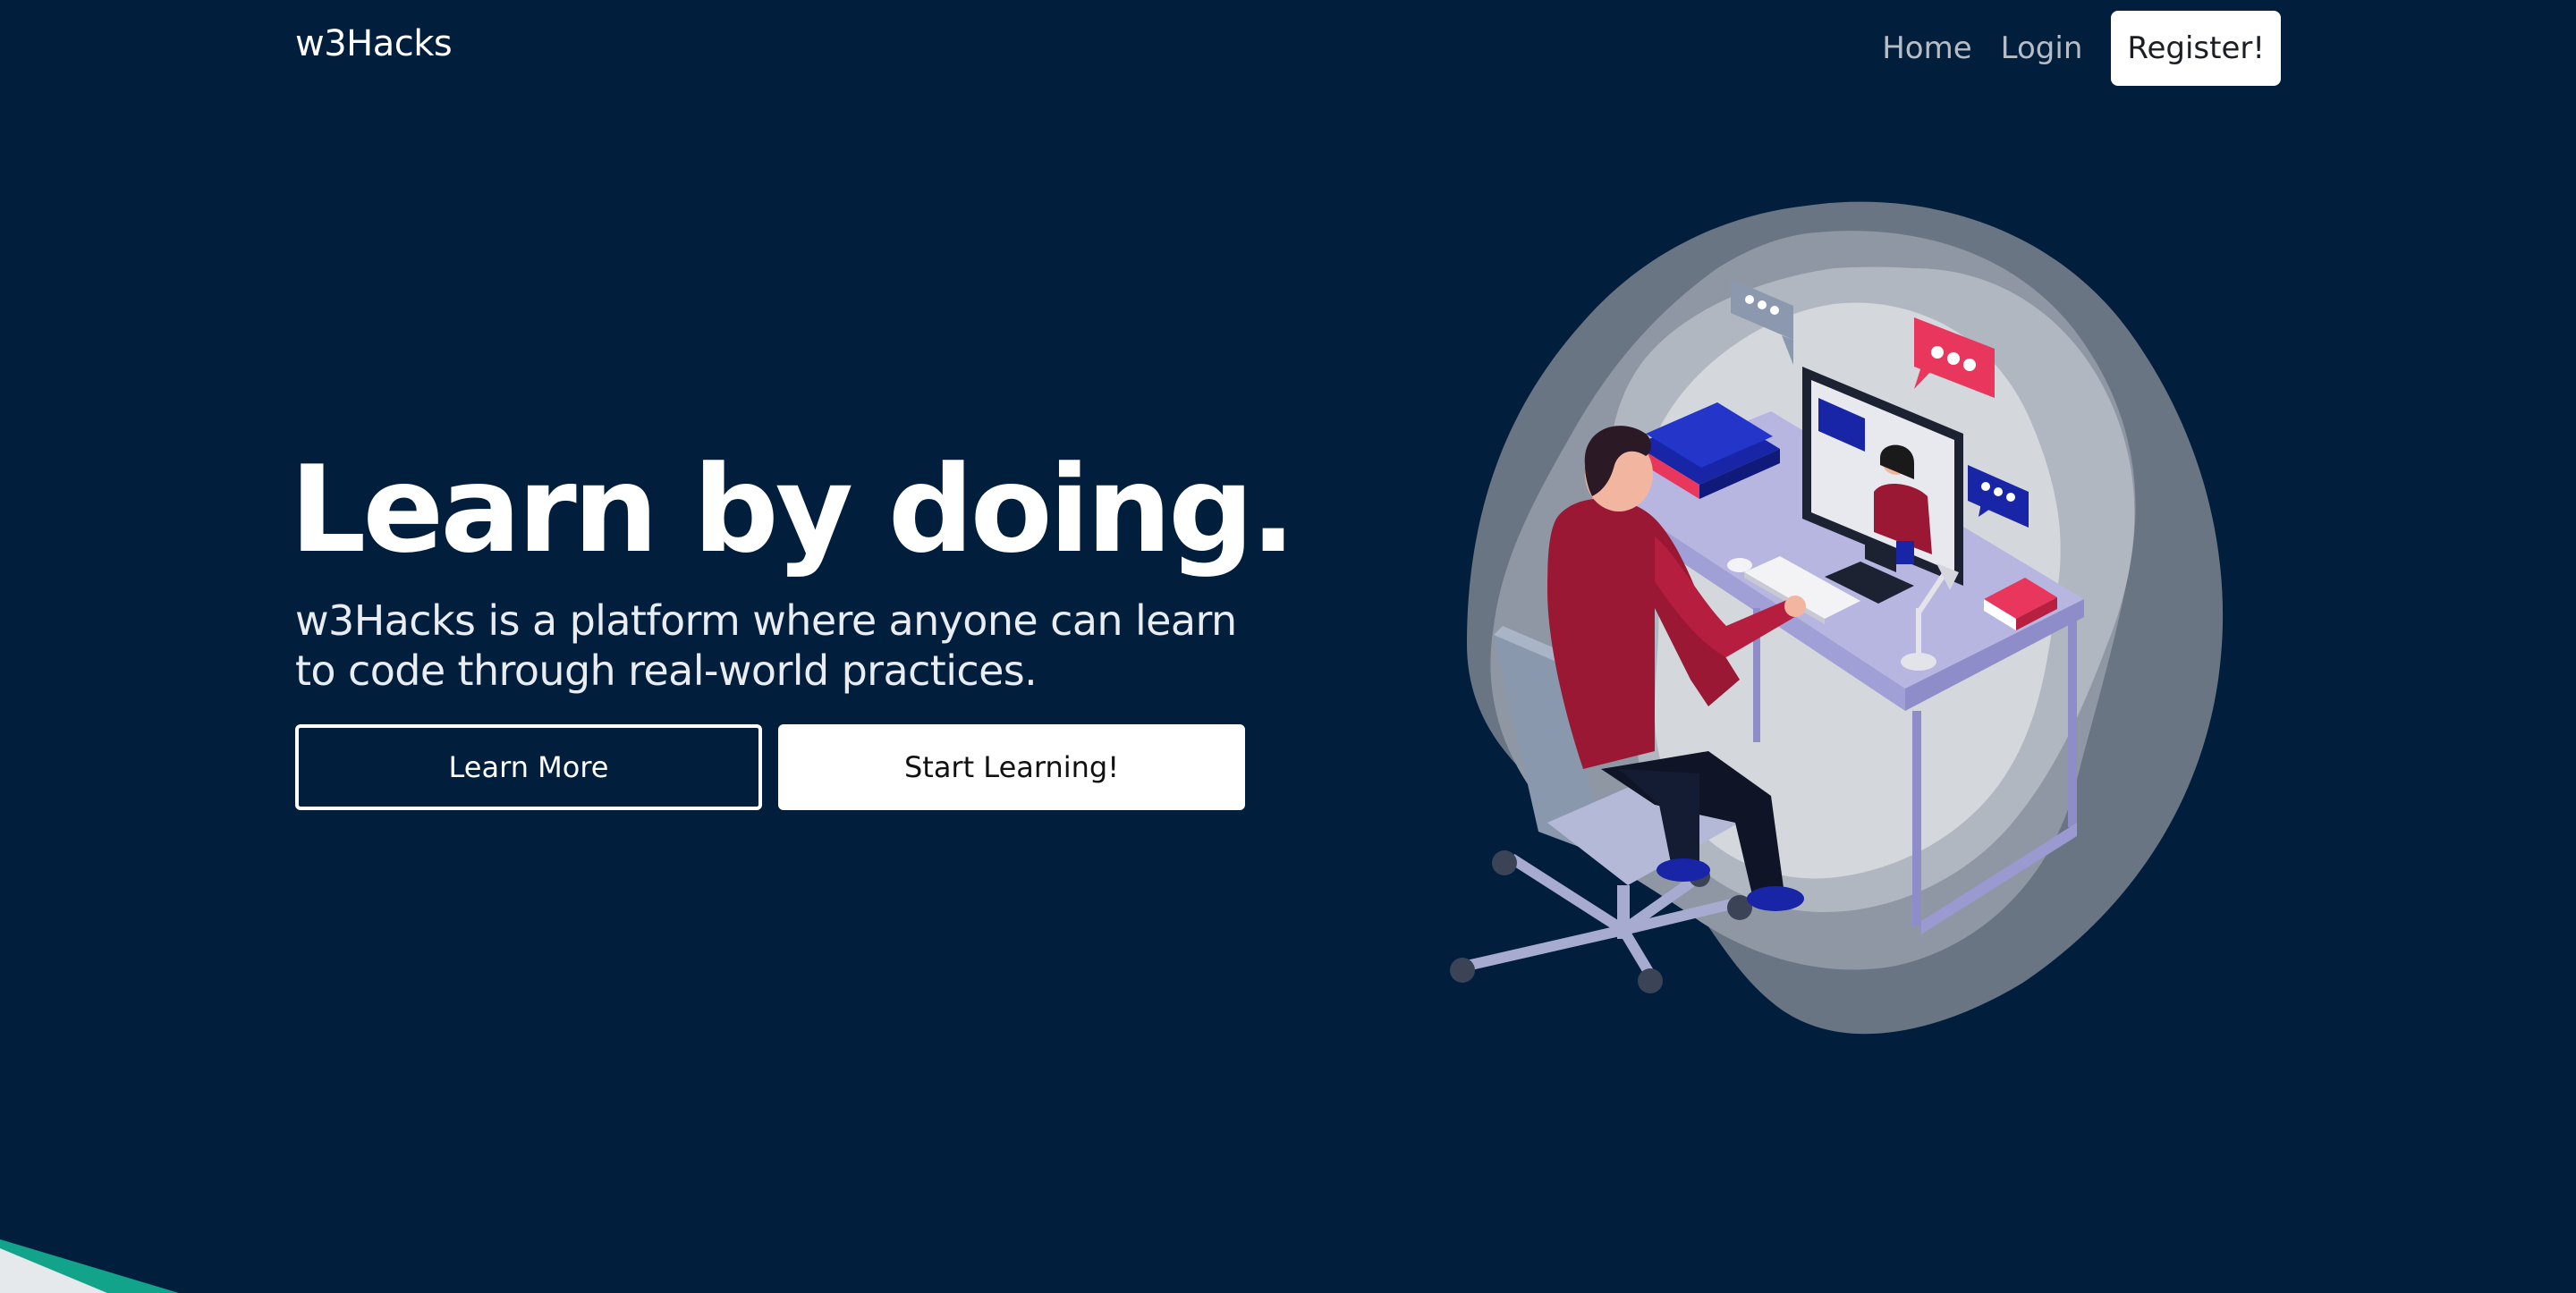  Describe the element at coordinates (528, 767) in the screenshot. I see `learn-more-button: Learn More` at that location.